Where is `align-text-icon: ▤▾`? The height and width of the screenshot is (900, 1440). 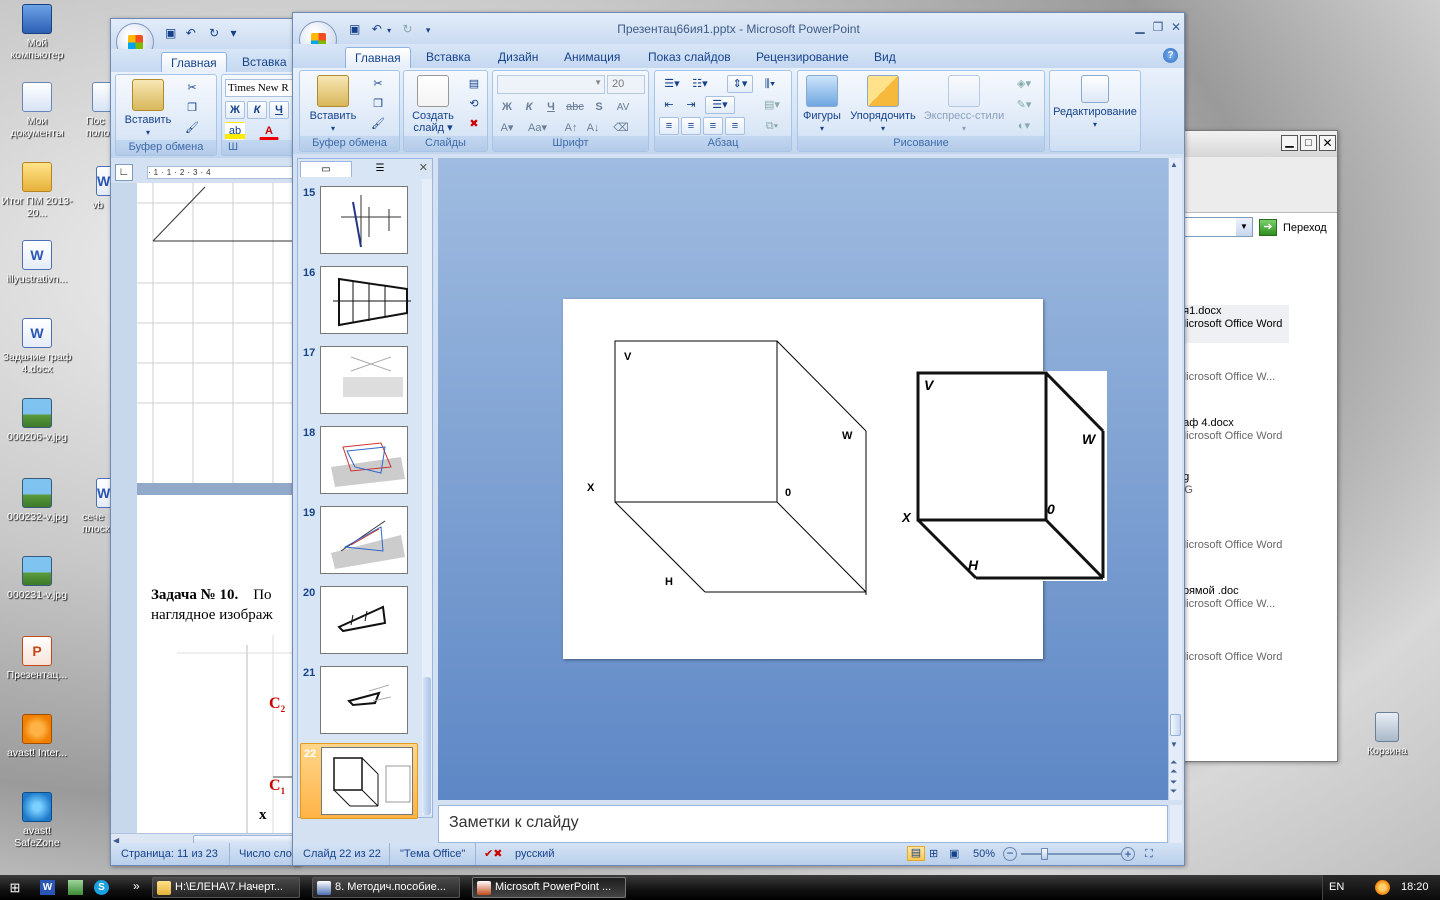 align-text-icon: ▤▾ is located at coordinates (772, 105).